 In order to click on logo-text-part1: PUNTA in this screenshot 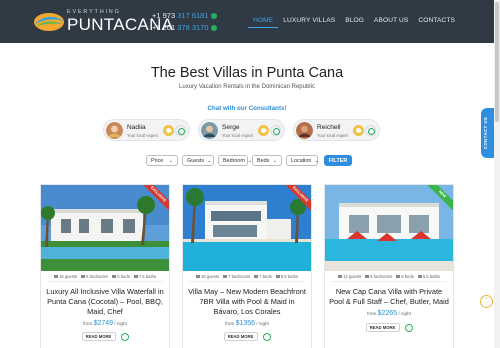, I will do `click(96, 24)`.